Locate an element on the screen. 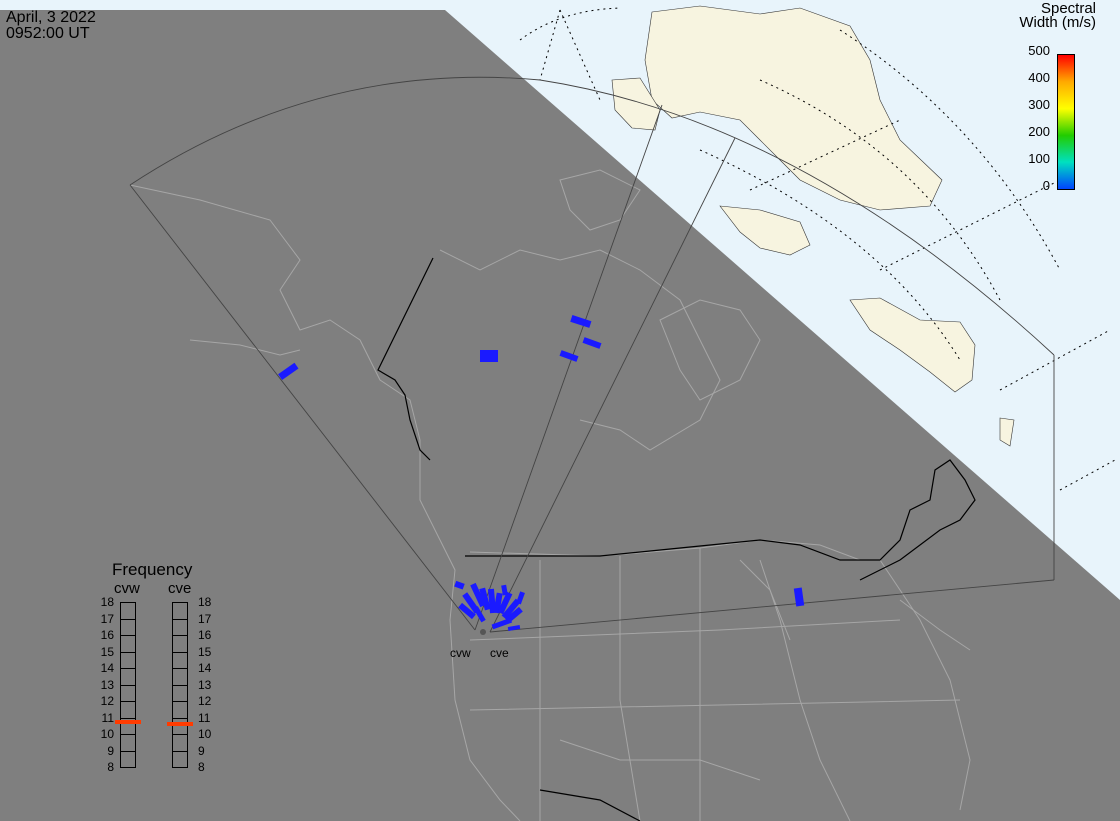  legend-tick: 300 is located at coordinates (1039, 104).